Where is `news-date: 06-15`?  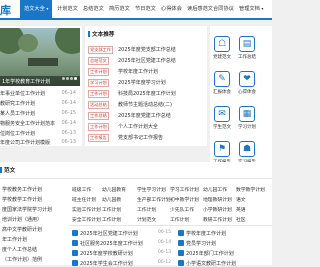
news-date: 06-15 is located at coordinates (165, 232).